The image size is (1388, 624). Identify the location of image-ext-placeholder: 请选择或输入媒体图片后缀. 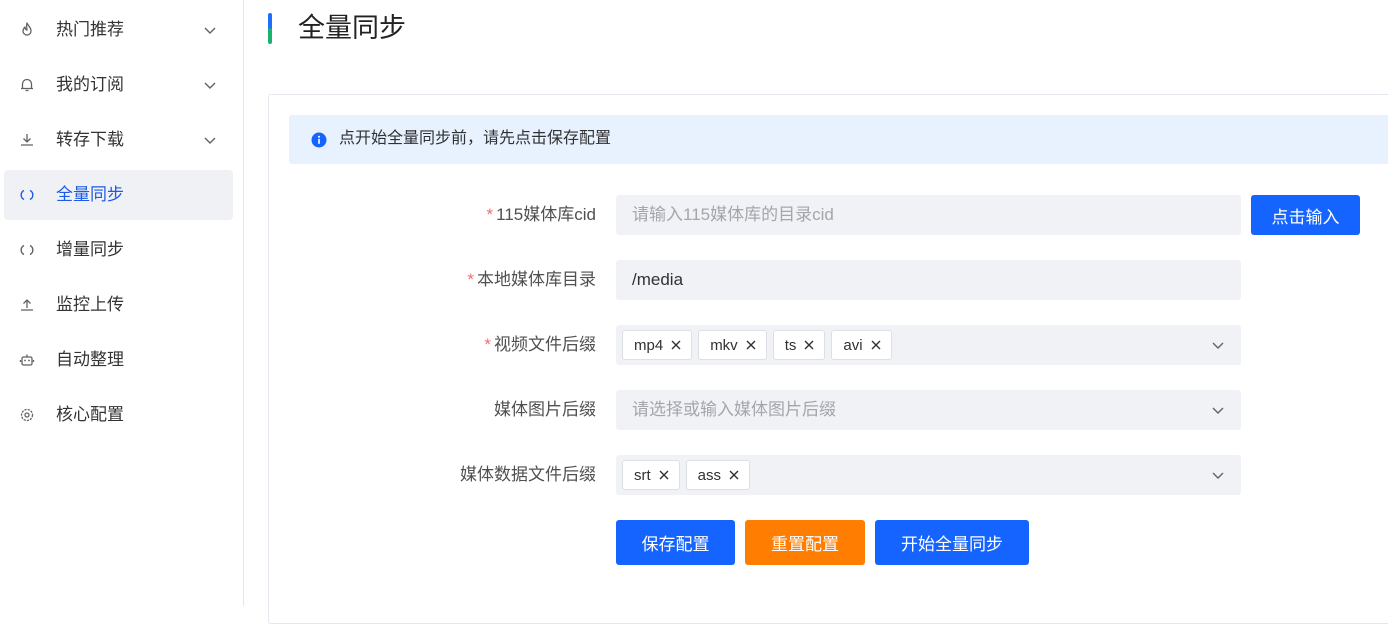
(734, 409).